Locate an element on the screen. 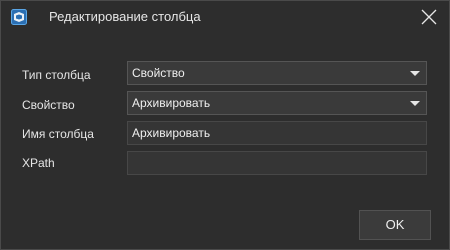 Image resolution: width=450 pixels, height=250 pixels. property-select: Архивировать is located at coordinates (277, 103).